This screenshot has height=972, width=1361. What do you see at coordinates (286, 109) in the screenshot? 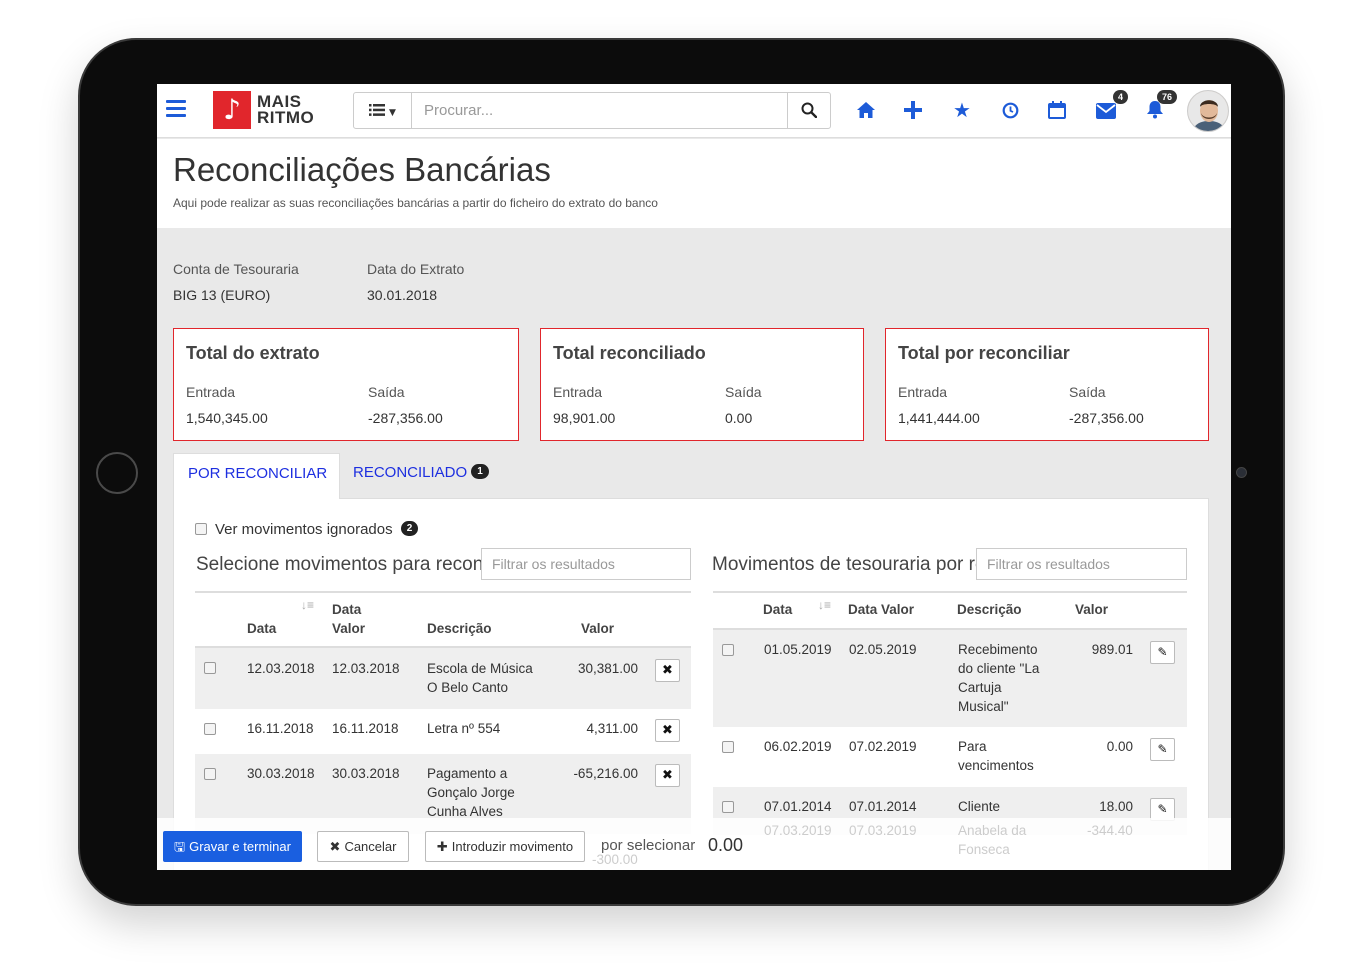
I see `logo-text: MAIS RITMO` at bounding box center [286, 109].